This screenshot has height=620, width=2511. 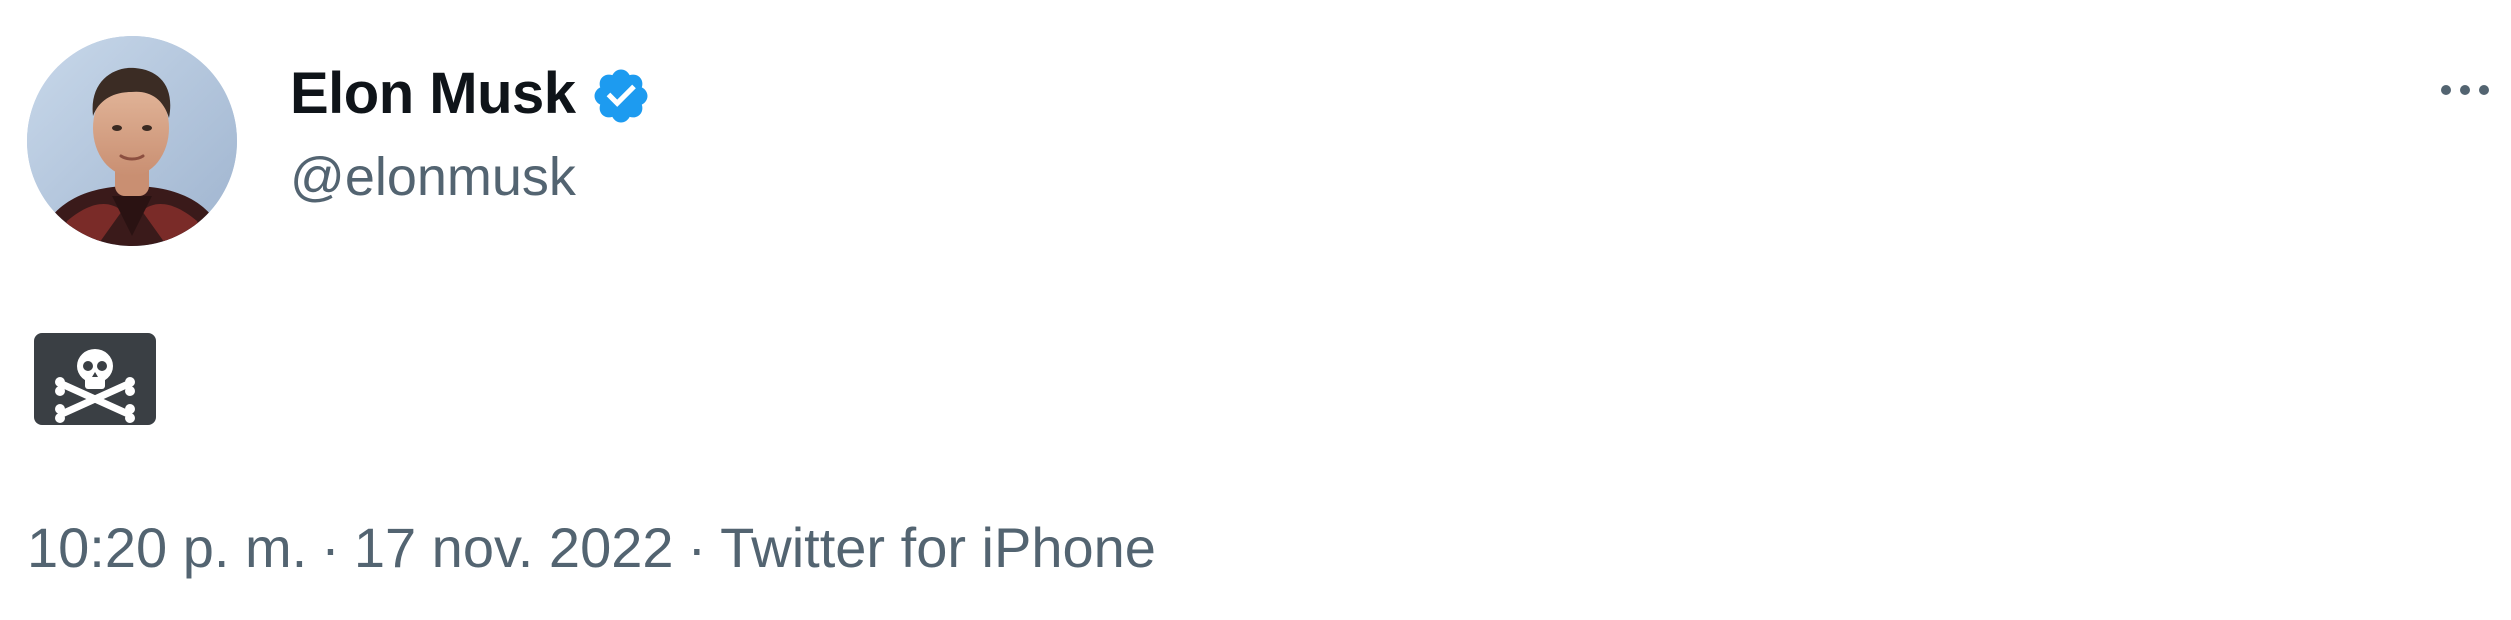 I want to click on tweet-text: 🏴‍☠️, so click(x=95, y=379).